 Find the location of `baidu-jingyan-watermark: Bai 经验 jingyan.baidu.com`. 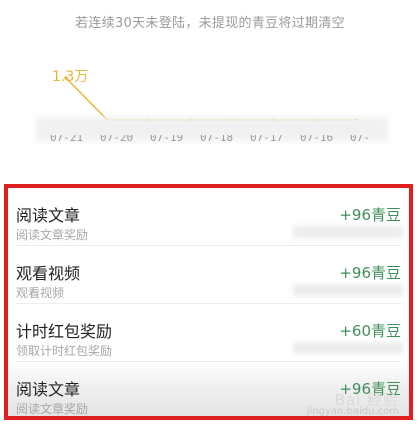

baidu-jingyan-watermark: Bai 经验 jingyan.baidu.com is located at coordinates (352, 404).